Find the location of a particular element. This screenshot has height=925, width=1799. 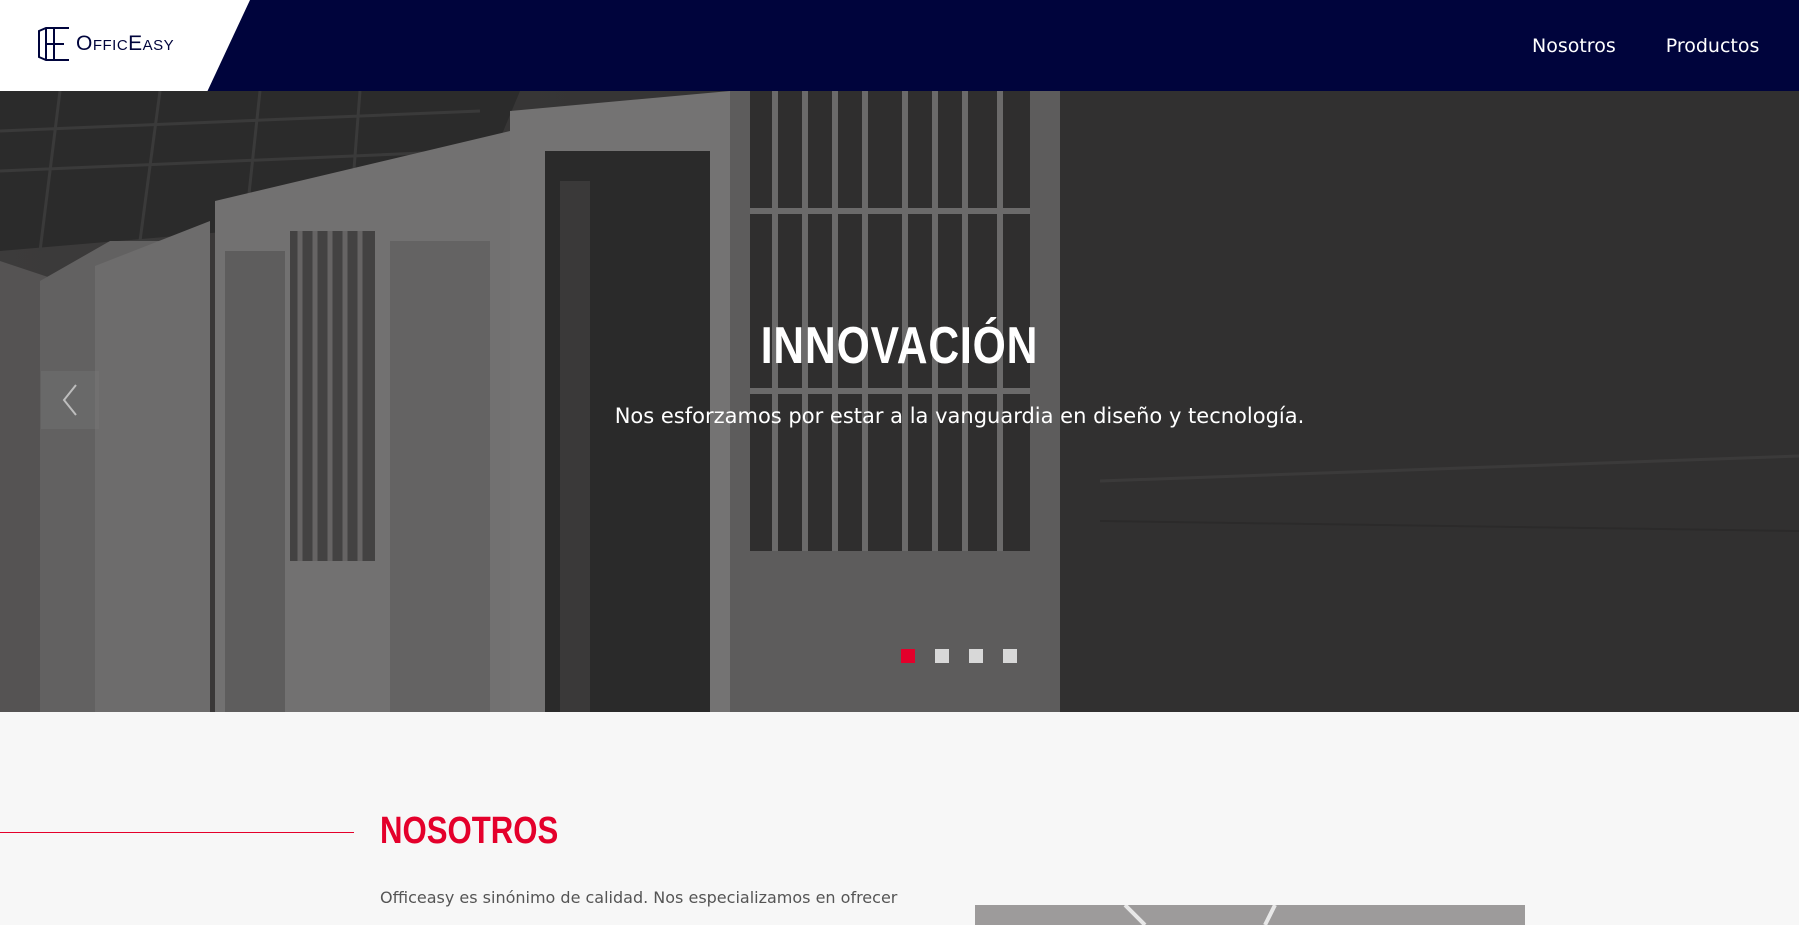

slider-pagination is located at coordinates (959, 656).